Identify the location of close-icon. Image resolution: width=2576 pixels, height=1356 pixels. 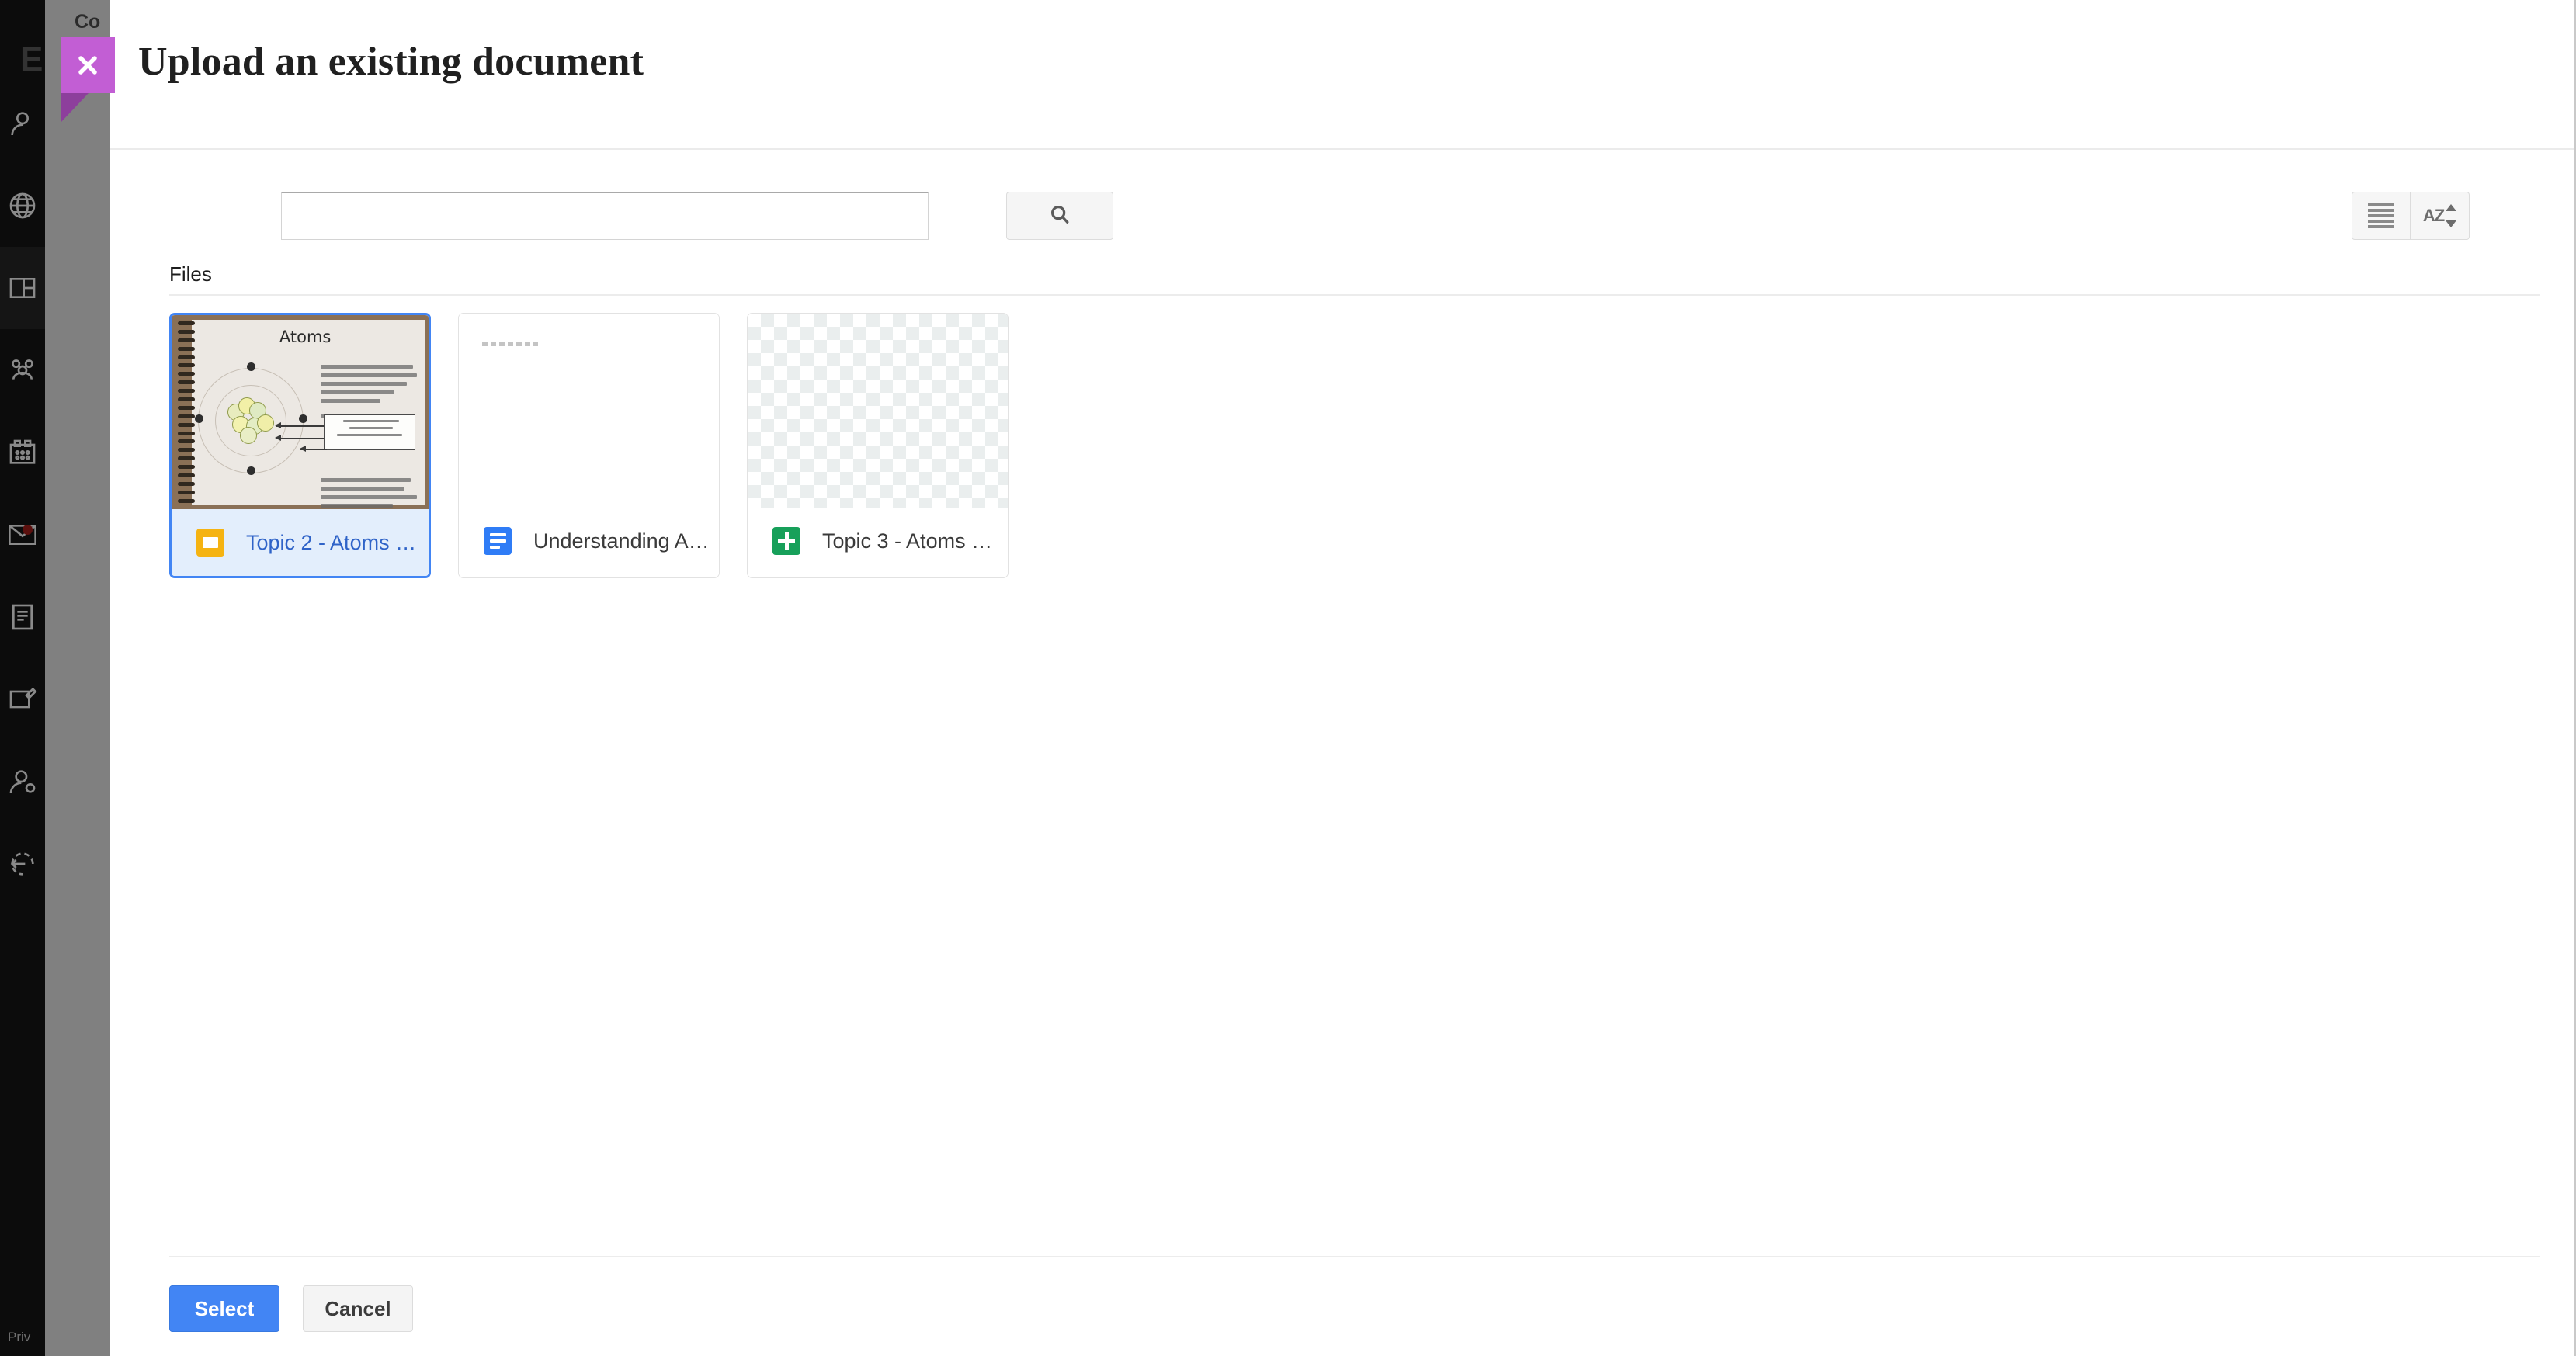
(88, 65).